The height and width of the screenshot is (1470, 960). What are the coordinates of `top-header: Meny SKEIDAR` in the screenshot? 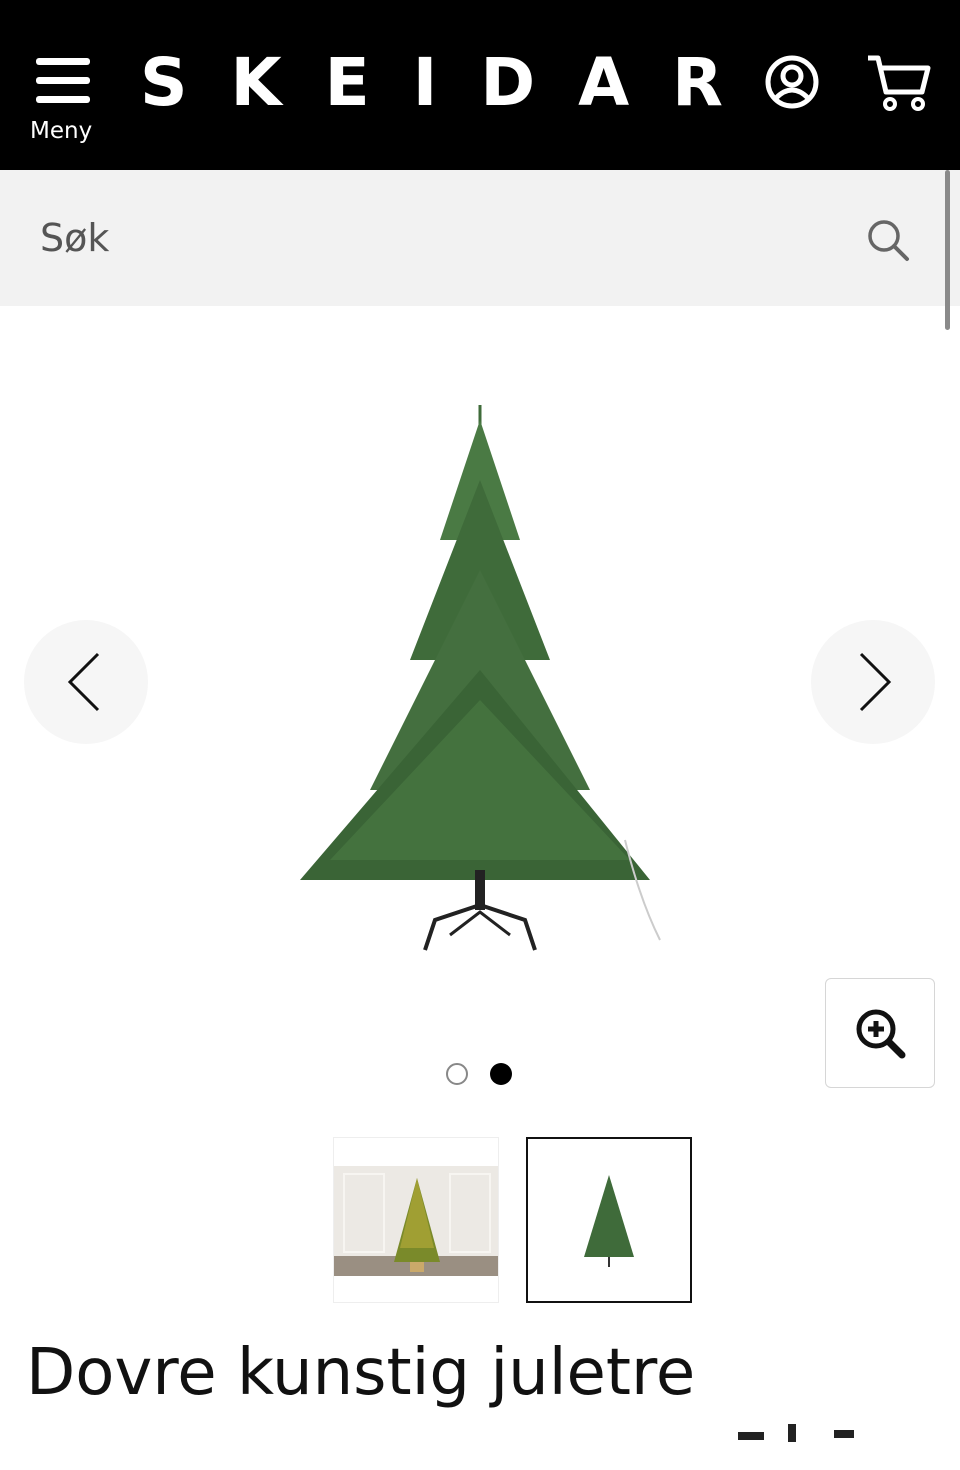 It's located at (480, 85).